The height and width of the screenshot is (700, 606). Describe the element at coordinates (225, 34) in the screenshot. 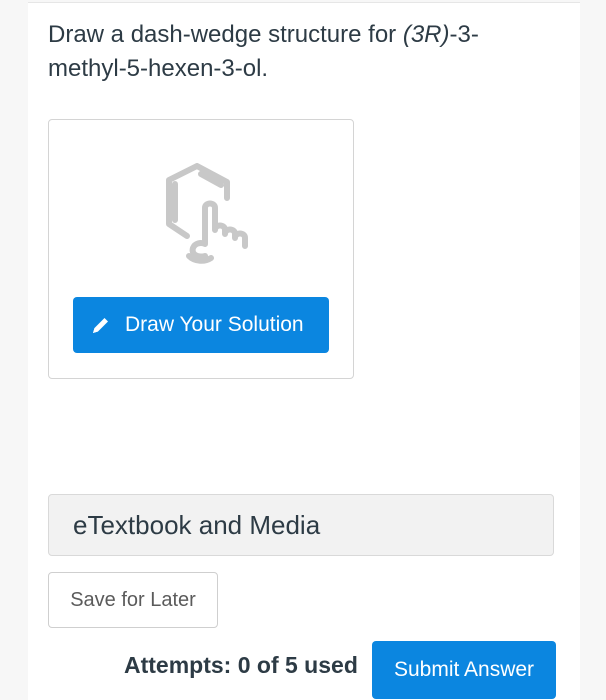

I see `question-prefix: Draw a dash-wedge structure for` at that location.